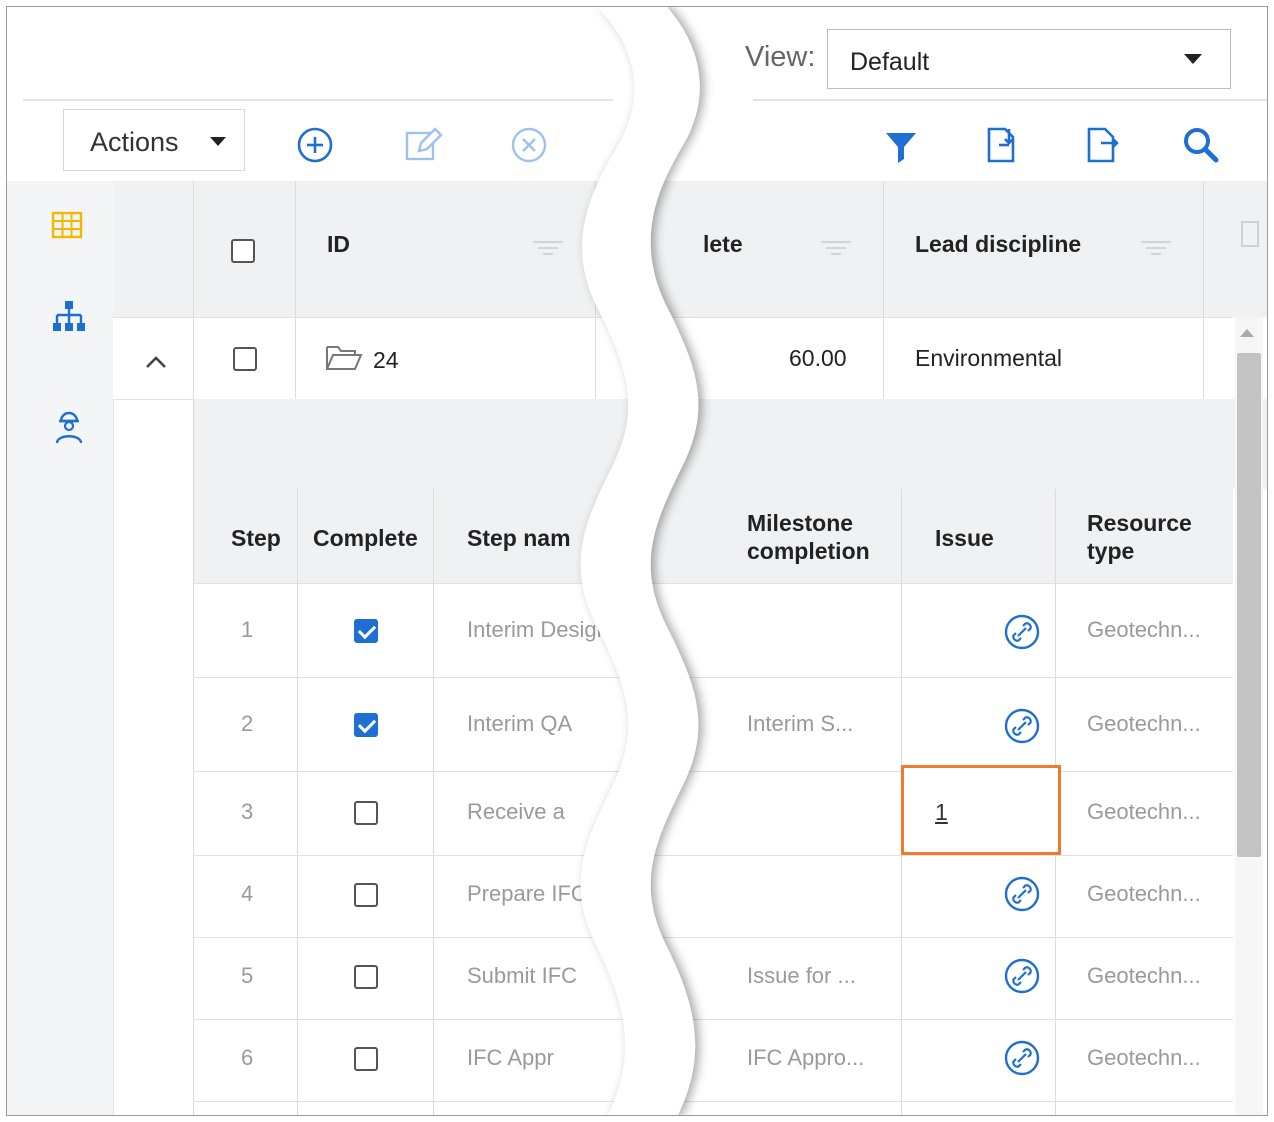 This screenshot has width=1274, height=1122. I want to click on column-chooser-icon, so click(1250, 234).